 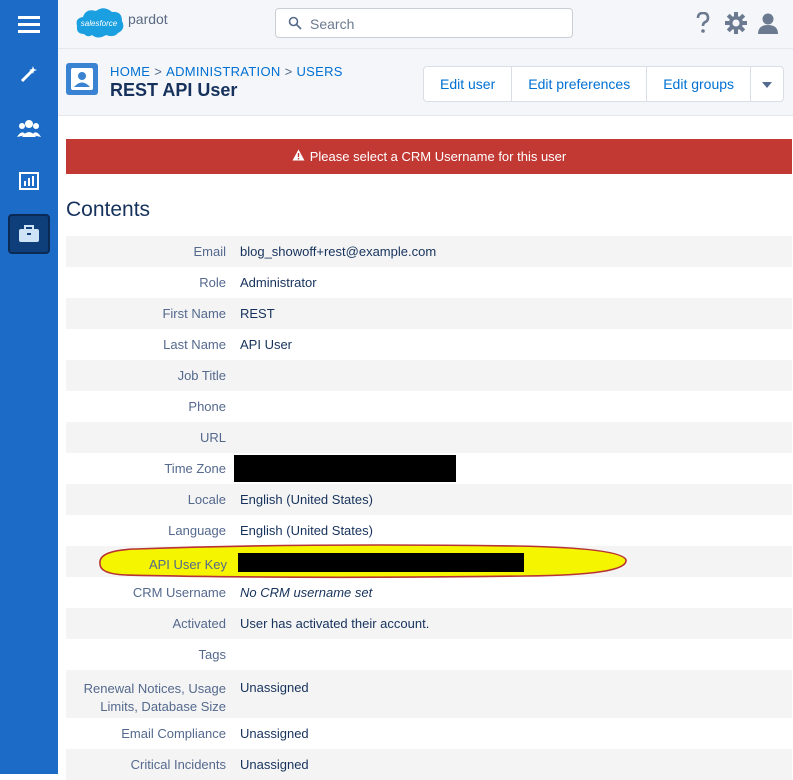 I want to click on help-icon, so click(x=703, y=25).